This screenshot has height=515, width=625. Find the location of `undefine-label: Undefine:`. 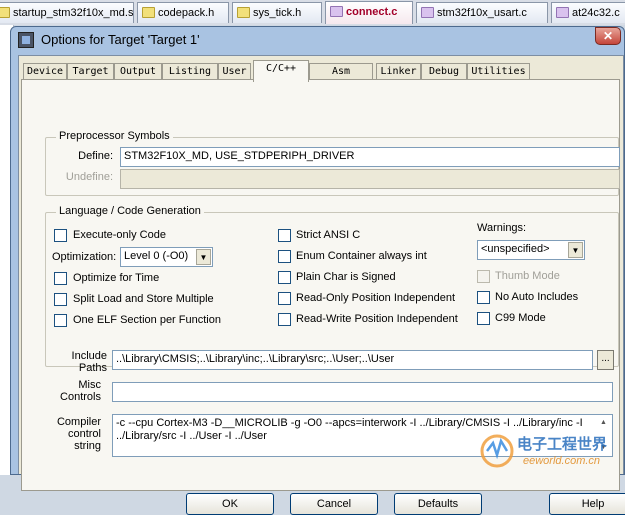

undefine-label: Undefine: is located at coordinates (89, 177).